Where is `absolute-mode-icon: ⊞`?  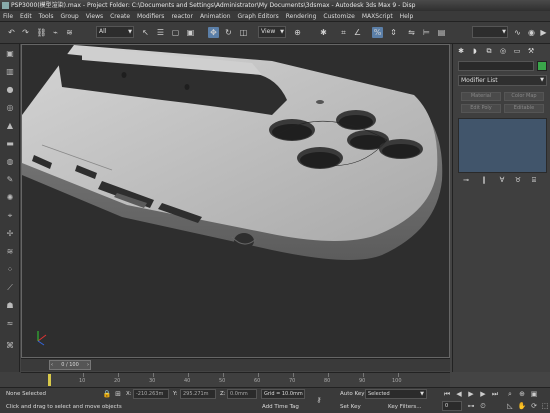 absolute-mode-icon: ⊞ is located at coordinates (118, 394).